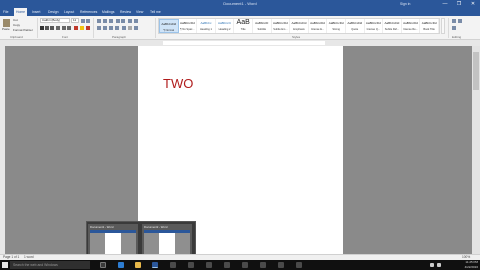 This screenshot has height=270, width=480. Describe the element at coordinates (16, 25) in the screenshot. I see `copy-button: Copy` at that location.